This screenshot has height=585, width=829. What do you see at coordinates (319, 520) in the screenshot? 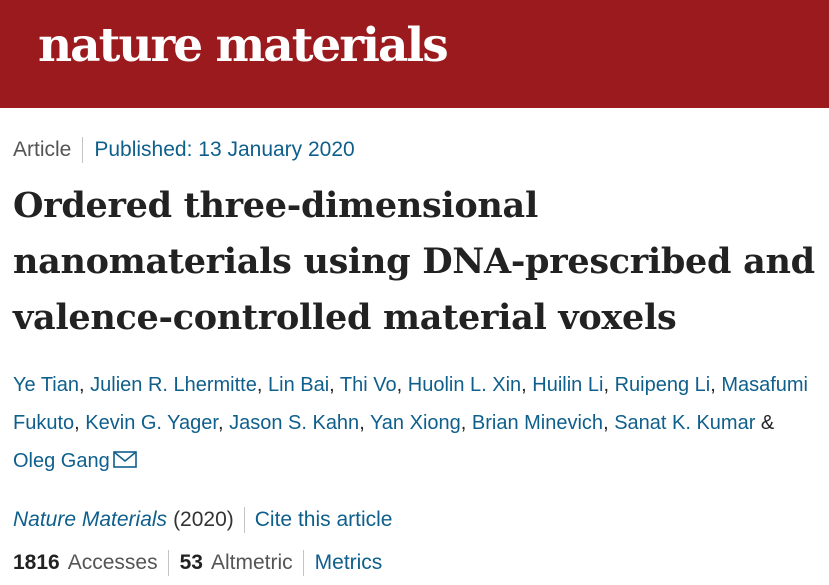
I see `cite-this-article-link: Cite this article` at bounding box center [319, 520].